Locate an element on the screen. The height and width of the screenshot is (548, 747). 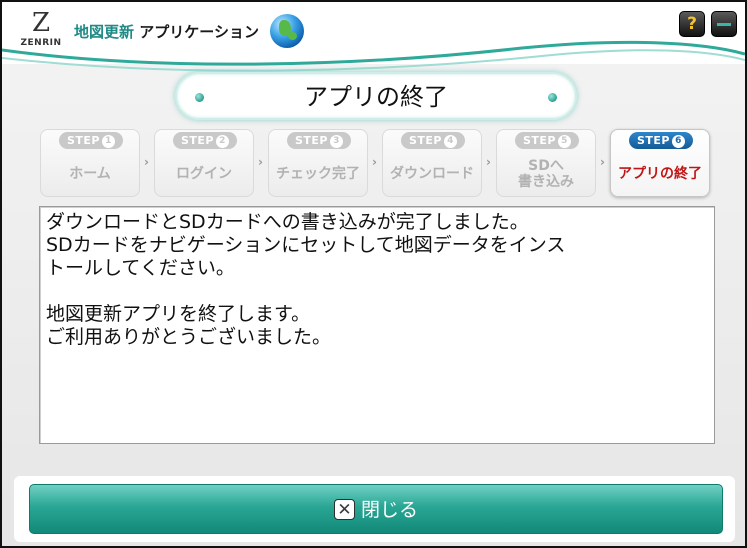
page-title: アプリの終了 is located at coordinates (376, 96).